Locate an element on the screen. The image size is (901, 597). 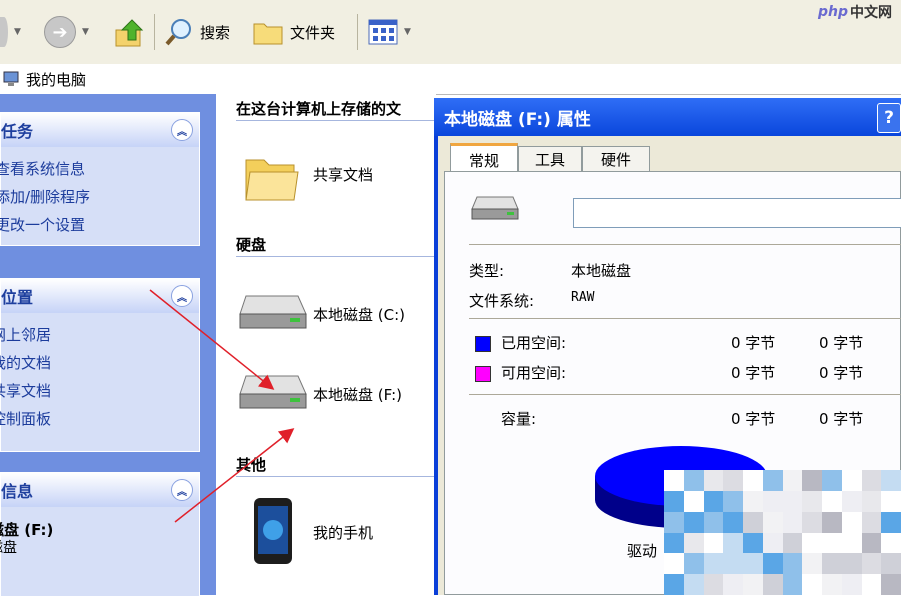
tab-tools: 工具 is located at coordinates (550, 158).